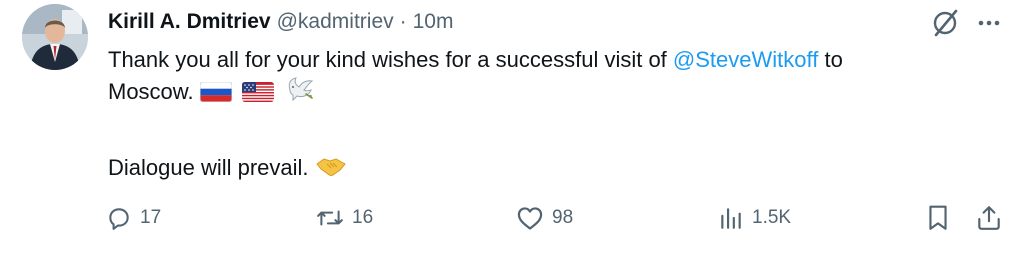 The image size is (1024, 256). Describe the element at coordinates (745, 59) in the screenshot. I see `mention-link: @SteveWitkoff` at that location.